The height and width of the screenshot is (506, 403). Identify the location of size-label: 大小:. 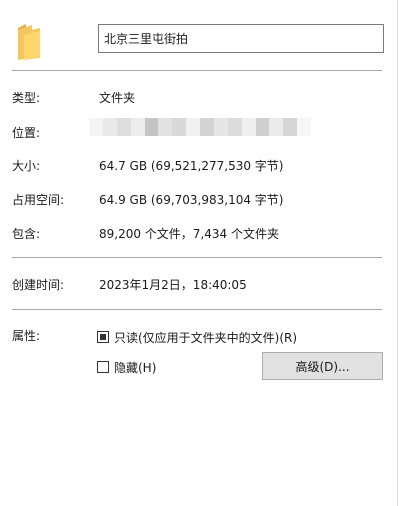
(26, 166).